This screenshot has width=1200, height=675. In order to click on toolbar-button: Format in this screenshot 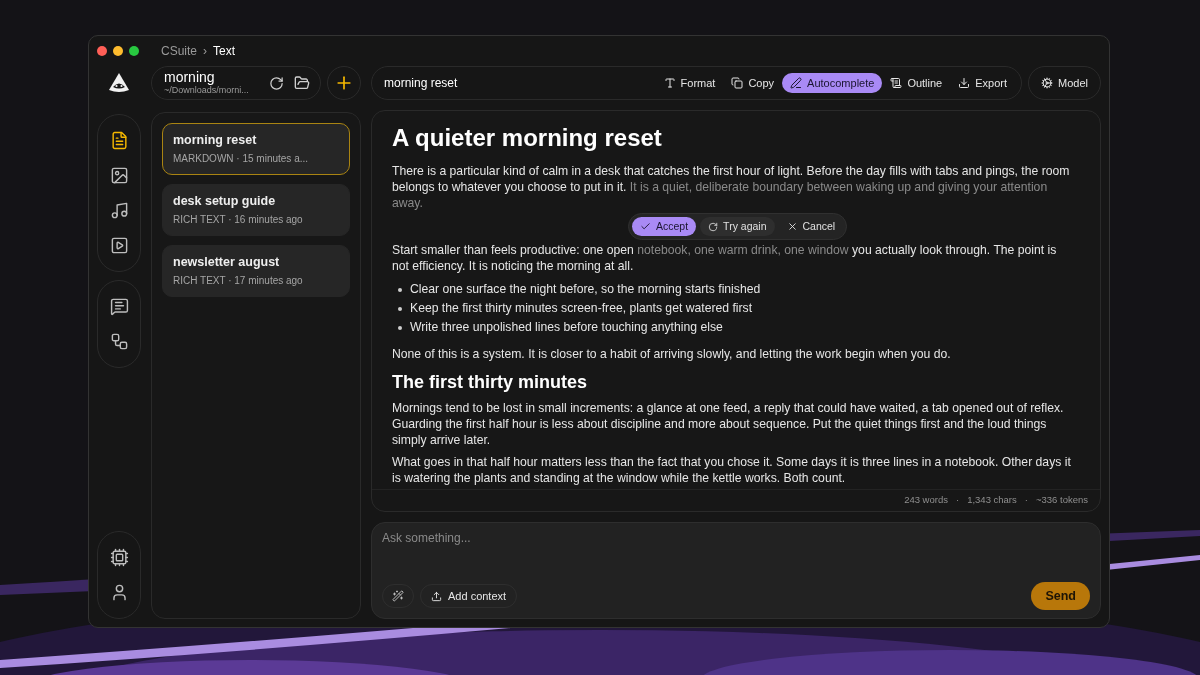, I will do `click(689, 83)`.